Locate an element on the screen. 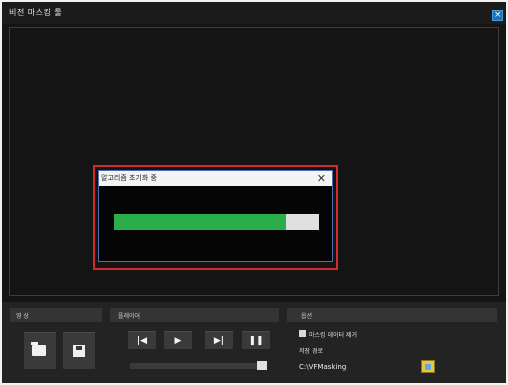 This screenshot has width=508, height=385. initialization-dialog: 알고리즘 초기화 중 ✕ is located at coordinates (215, 216).